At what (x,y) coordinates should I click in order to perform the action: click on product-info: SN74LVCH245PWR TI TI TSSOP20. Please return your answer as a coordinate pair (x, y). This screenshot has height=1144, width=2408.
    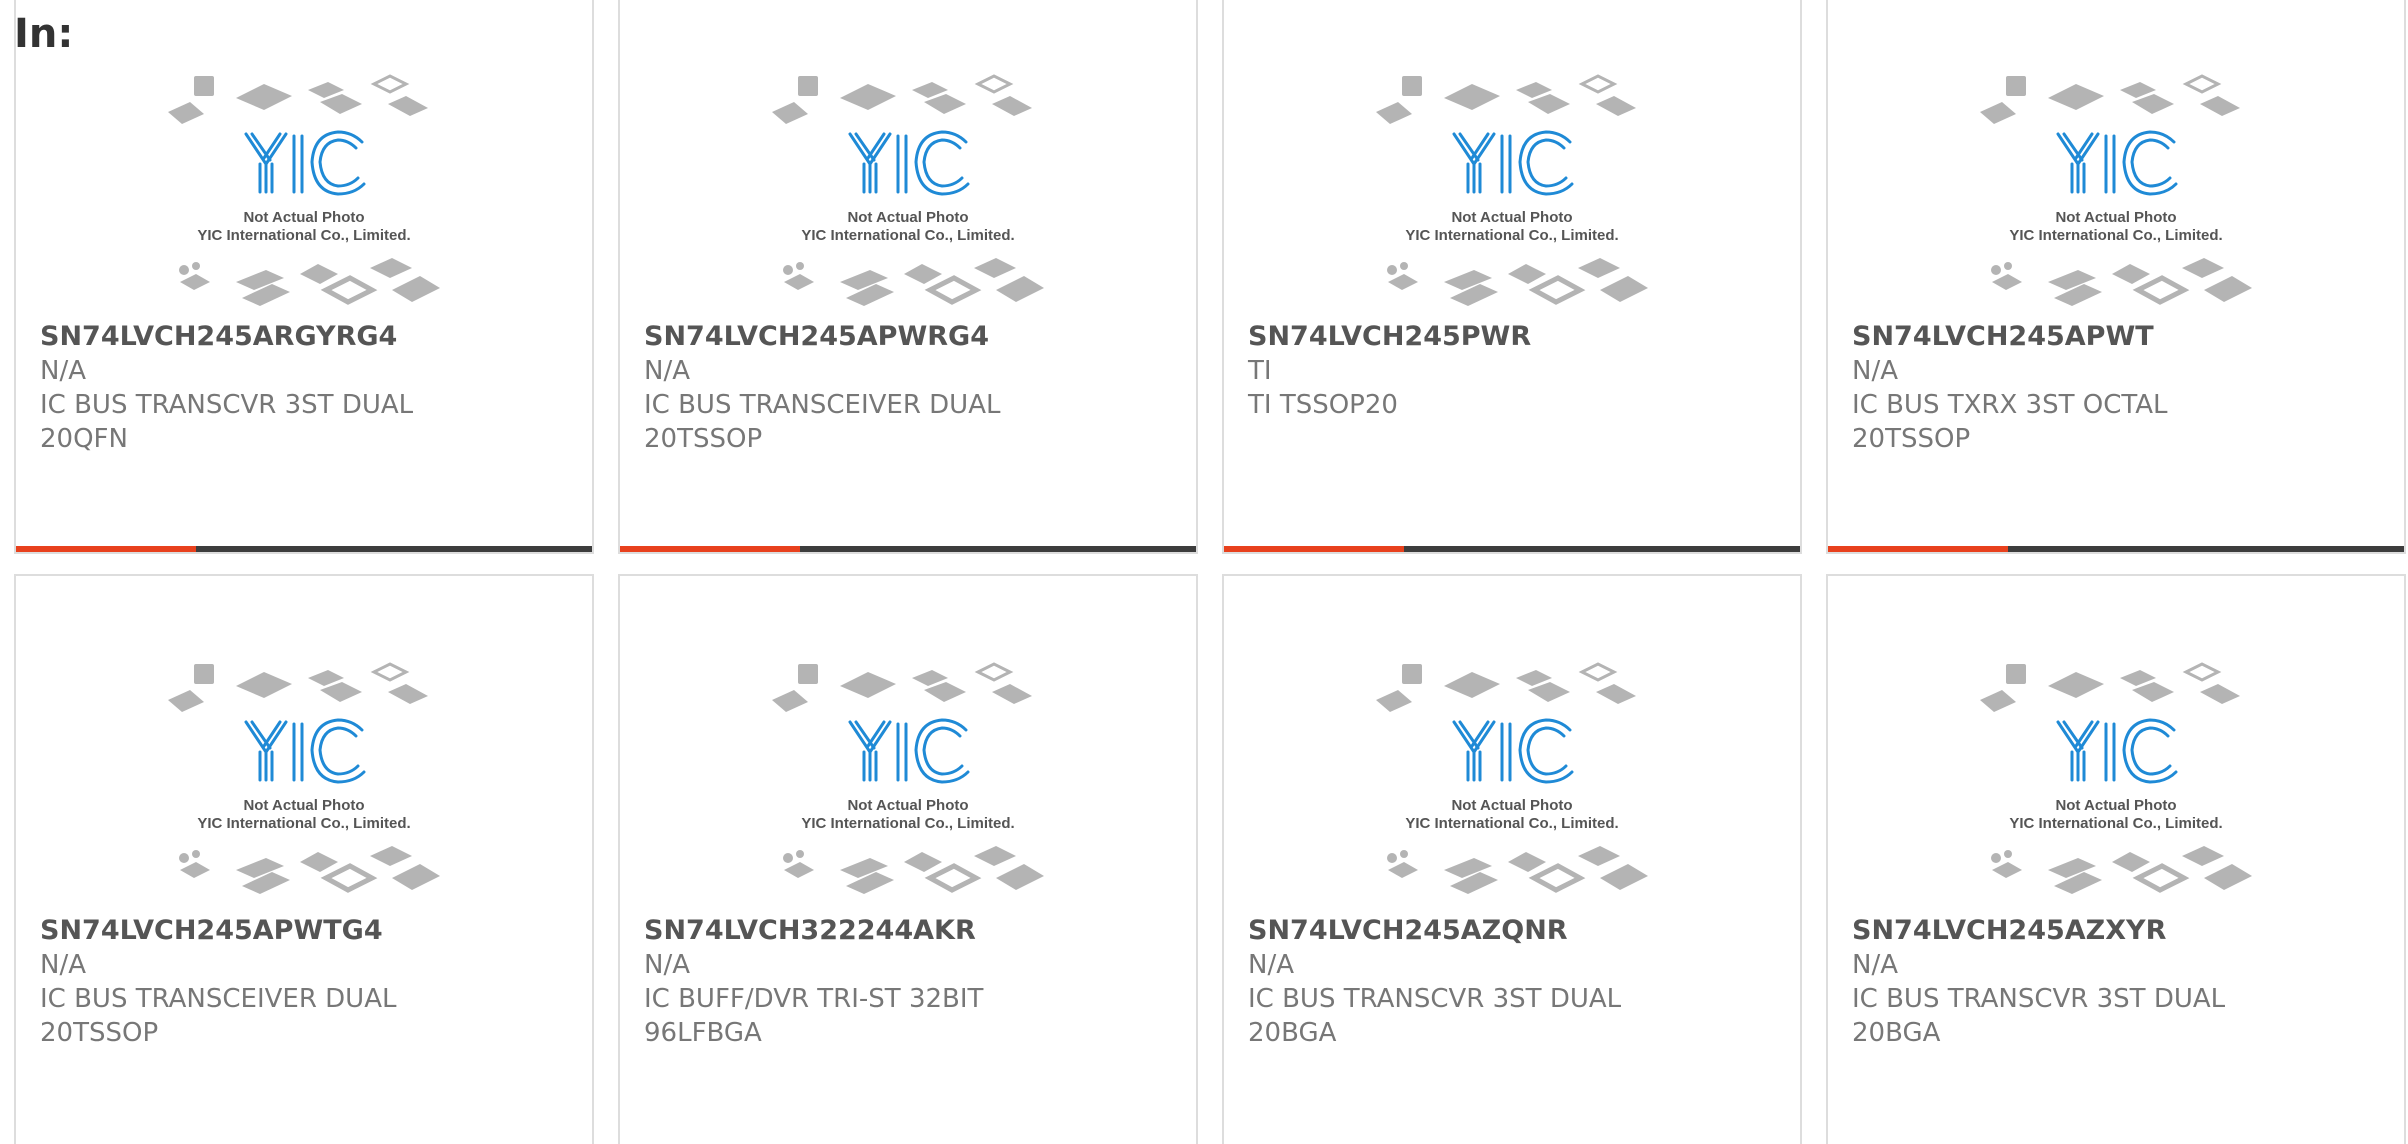
    Looking at the image, I should click on (1518, 371).